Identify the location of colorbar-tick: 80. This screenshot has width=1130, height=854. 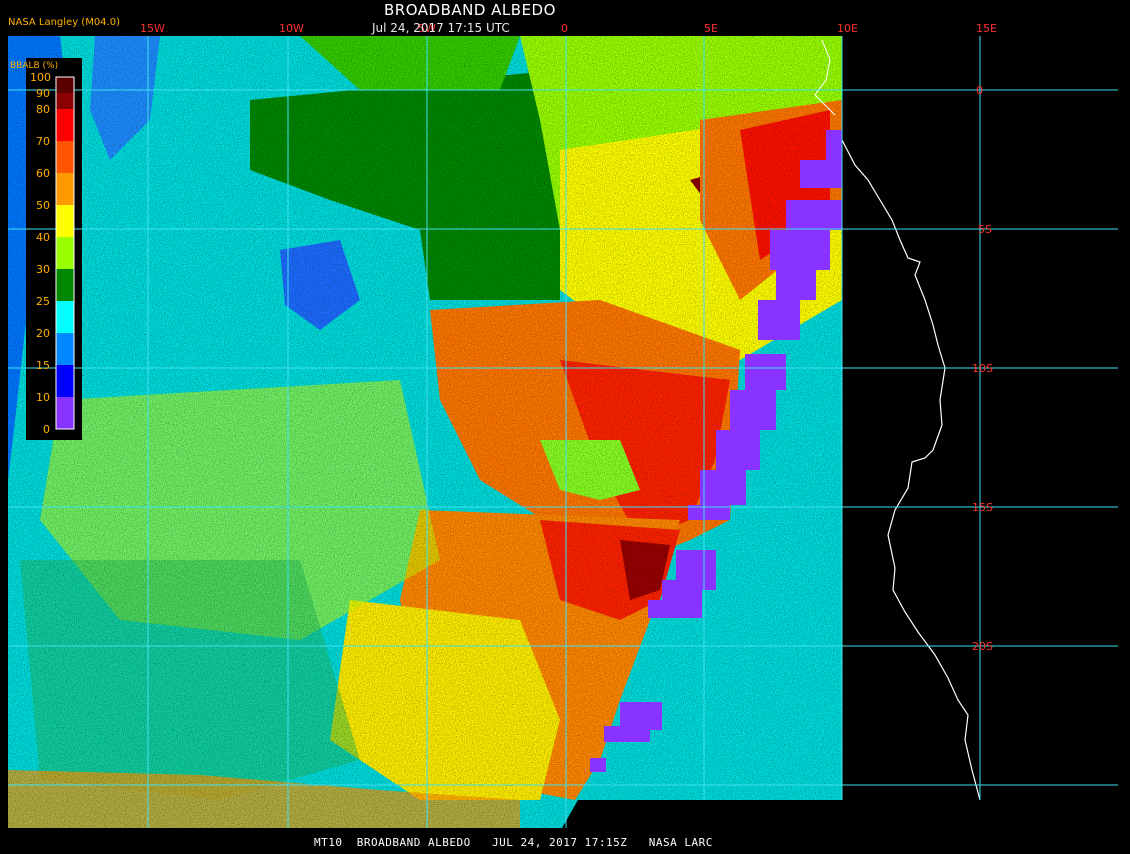
(43, 109).